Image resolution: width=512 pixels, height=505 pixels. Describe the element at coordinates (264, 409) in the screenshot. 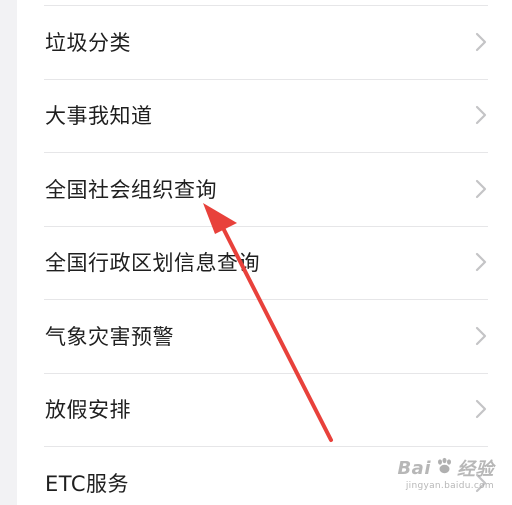

I see `list-item-holiday-schedule: 放假安排` at that location.